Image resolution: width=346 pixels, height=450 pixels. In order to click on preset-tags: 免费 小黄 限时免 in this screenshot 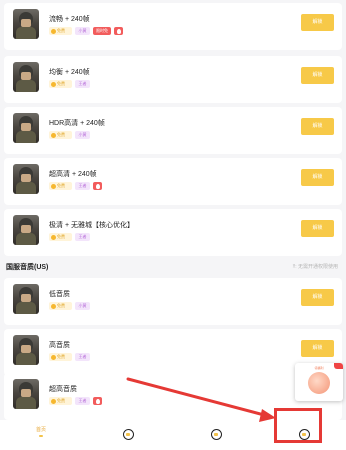, I will do `click(86, 31)`.